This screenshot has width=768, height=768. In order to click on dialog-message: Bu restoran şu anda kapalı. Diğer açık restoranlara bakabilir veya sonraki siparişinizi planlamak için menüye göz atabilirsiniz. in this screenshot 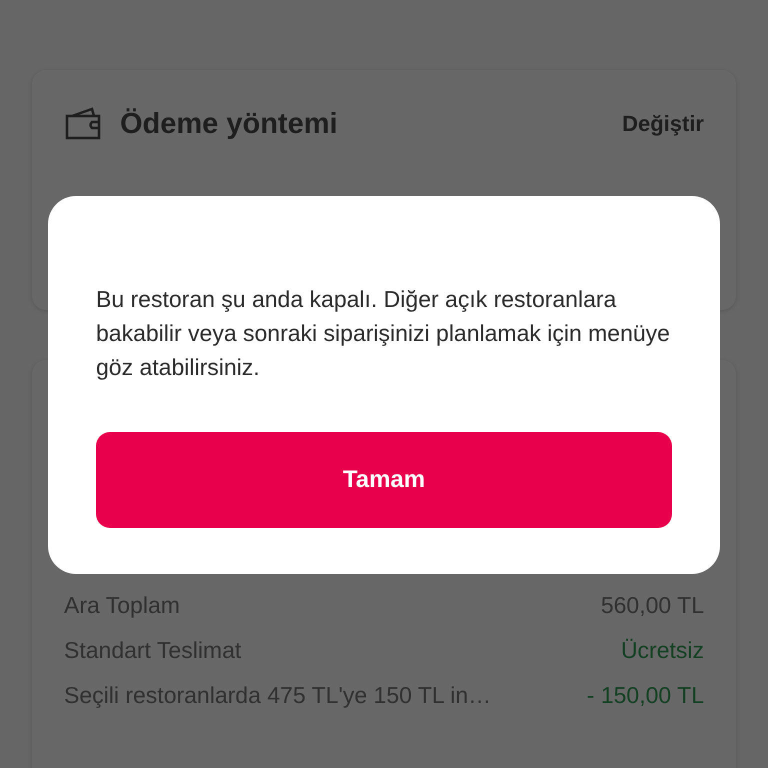, I will do `click(383, 333)`.